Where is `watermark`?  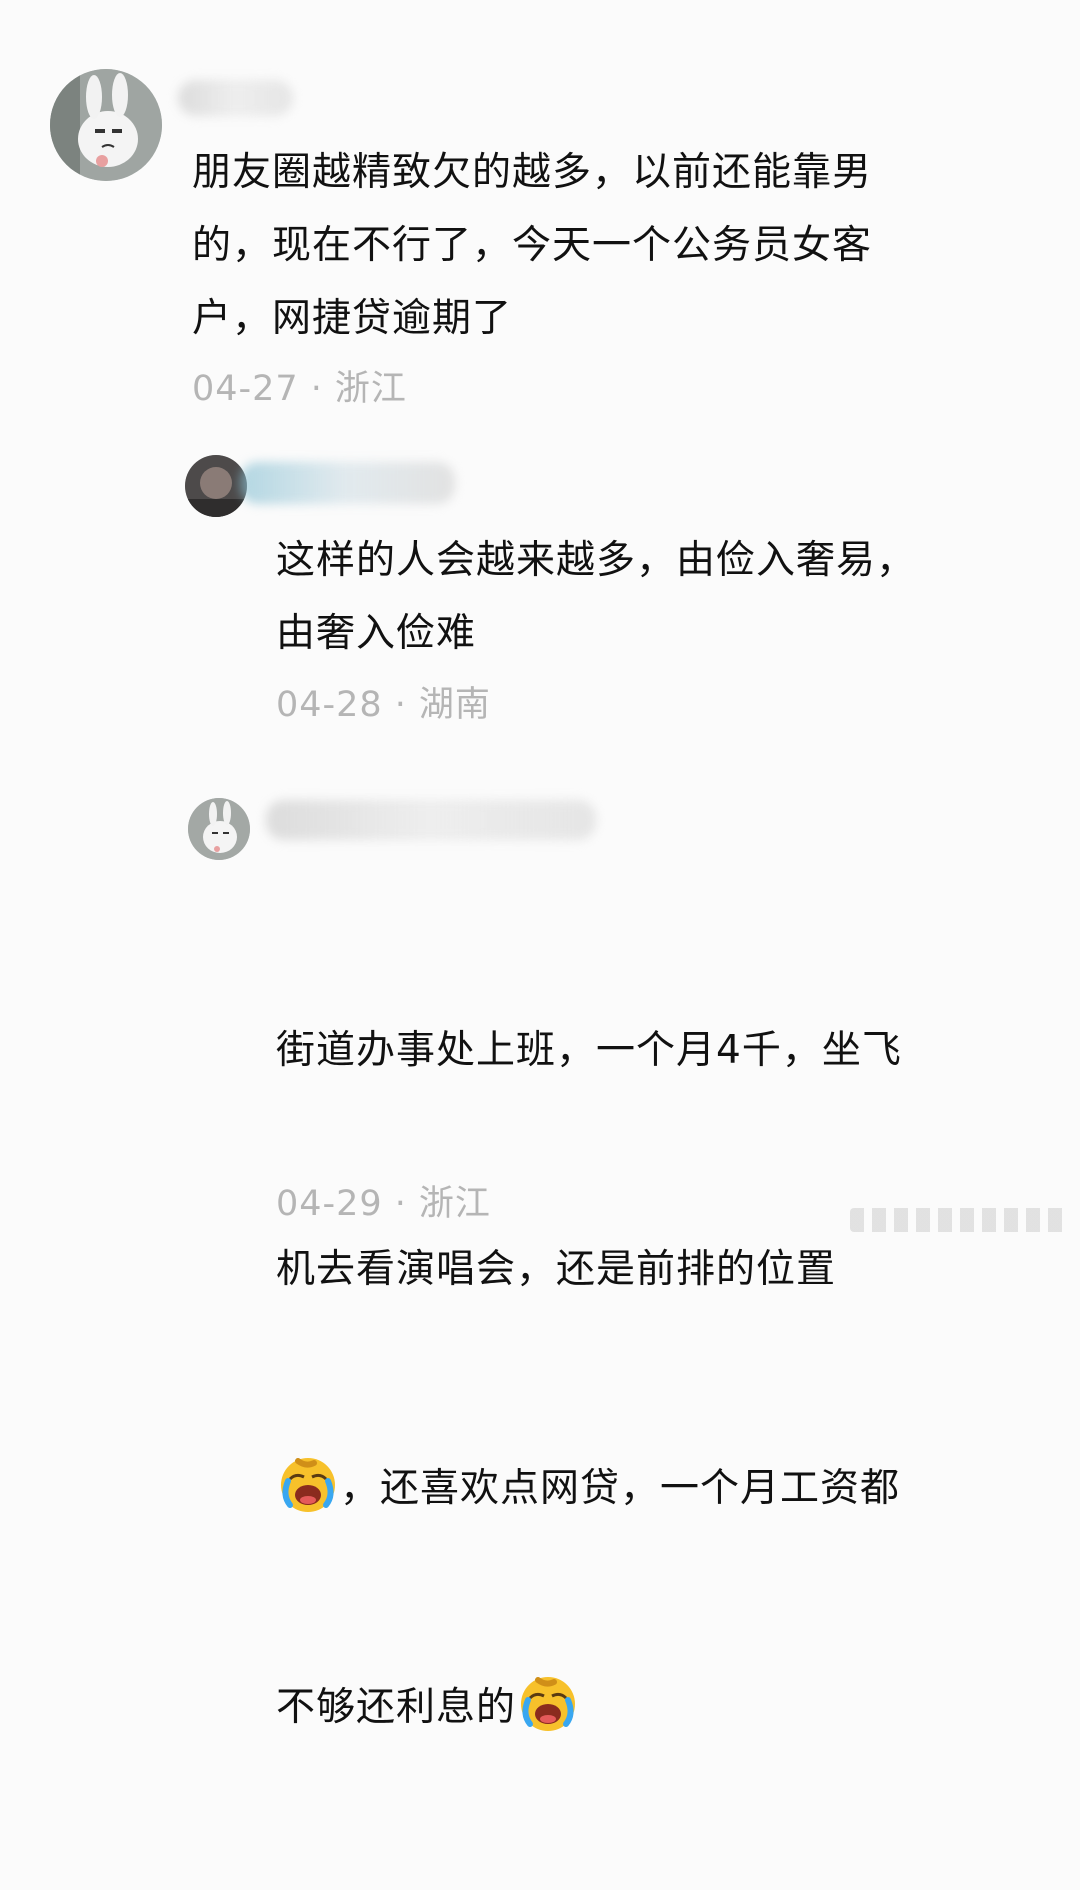 watermark is located at coordinates (960, 1220).